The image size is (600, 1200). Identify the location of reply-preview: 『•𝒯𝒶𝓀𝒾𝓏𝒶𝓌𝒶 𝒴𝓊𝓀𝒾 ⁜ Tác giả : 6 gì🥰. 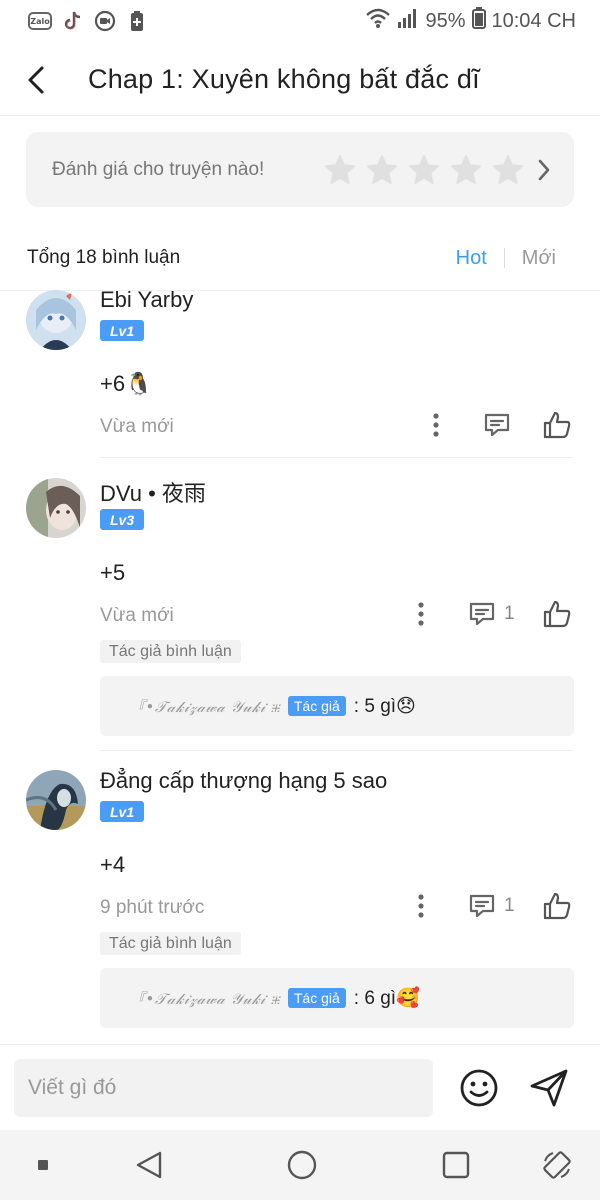
(337, 998).